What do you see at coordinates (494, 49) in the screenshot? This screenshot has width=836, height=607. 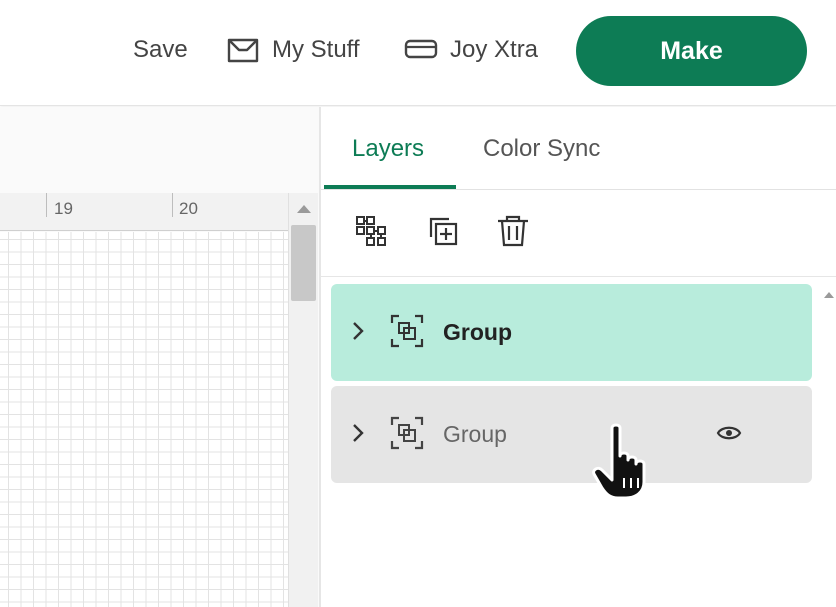 I see `machine-label: Joy Xtra` at bounding box center [494, 49].